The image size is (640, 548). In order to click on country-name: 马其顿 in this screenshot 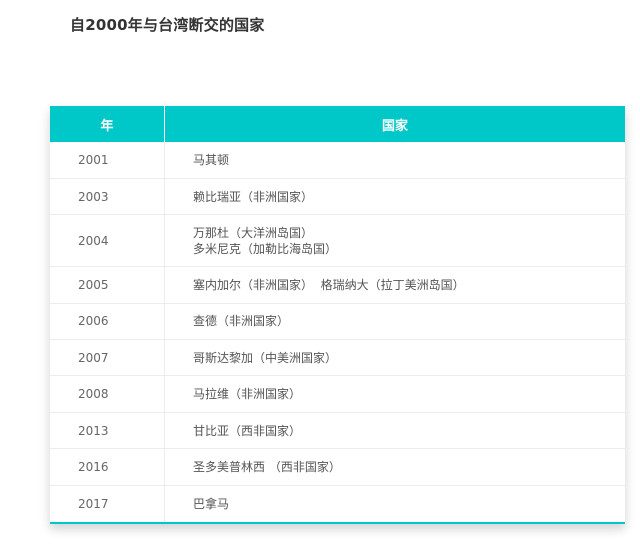, I will do `click(211, 159)`.